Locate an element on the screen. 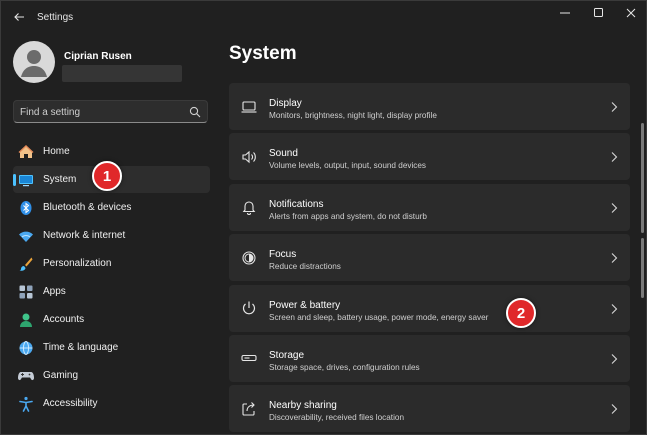 This screenshot has height=435, width=647. accounts-icon is located at coordinates (26, 320).